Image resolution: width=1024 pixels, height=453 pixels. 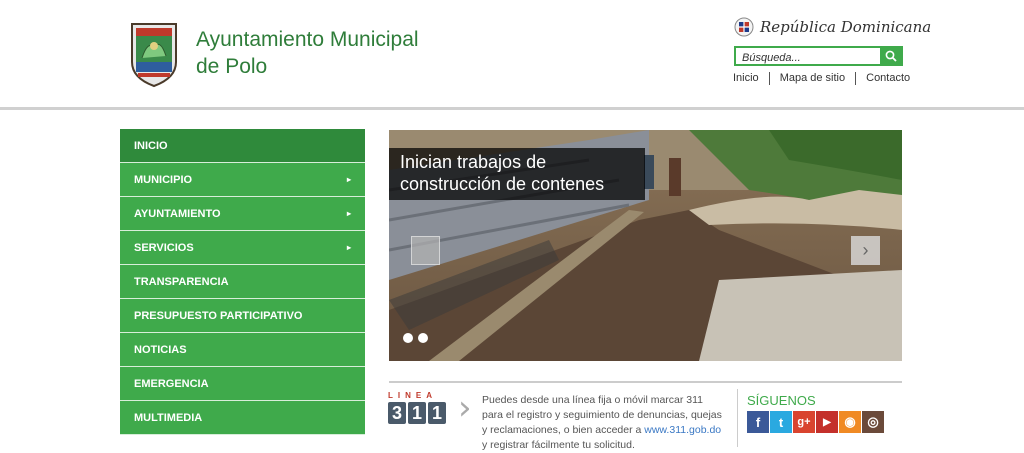 What do you see at coordinates (558, 445) in the screenshot?
I see `linea-311-text-end: y registrar fácilmente tu solicitud.` at bounding box center [558, 445].